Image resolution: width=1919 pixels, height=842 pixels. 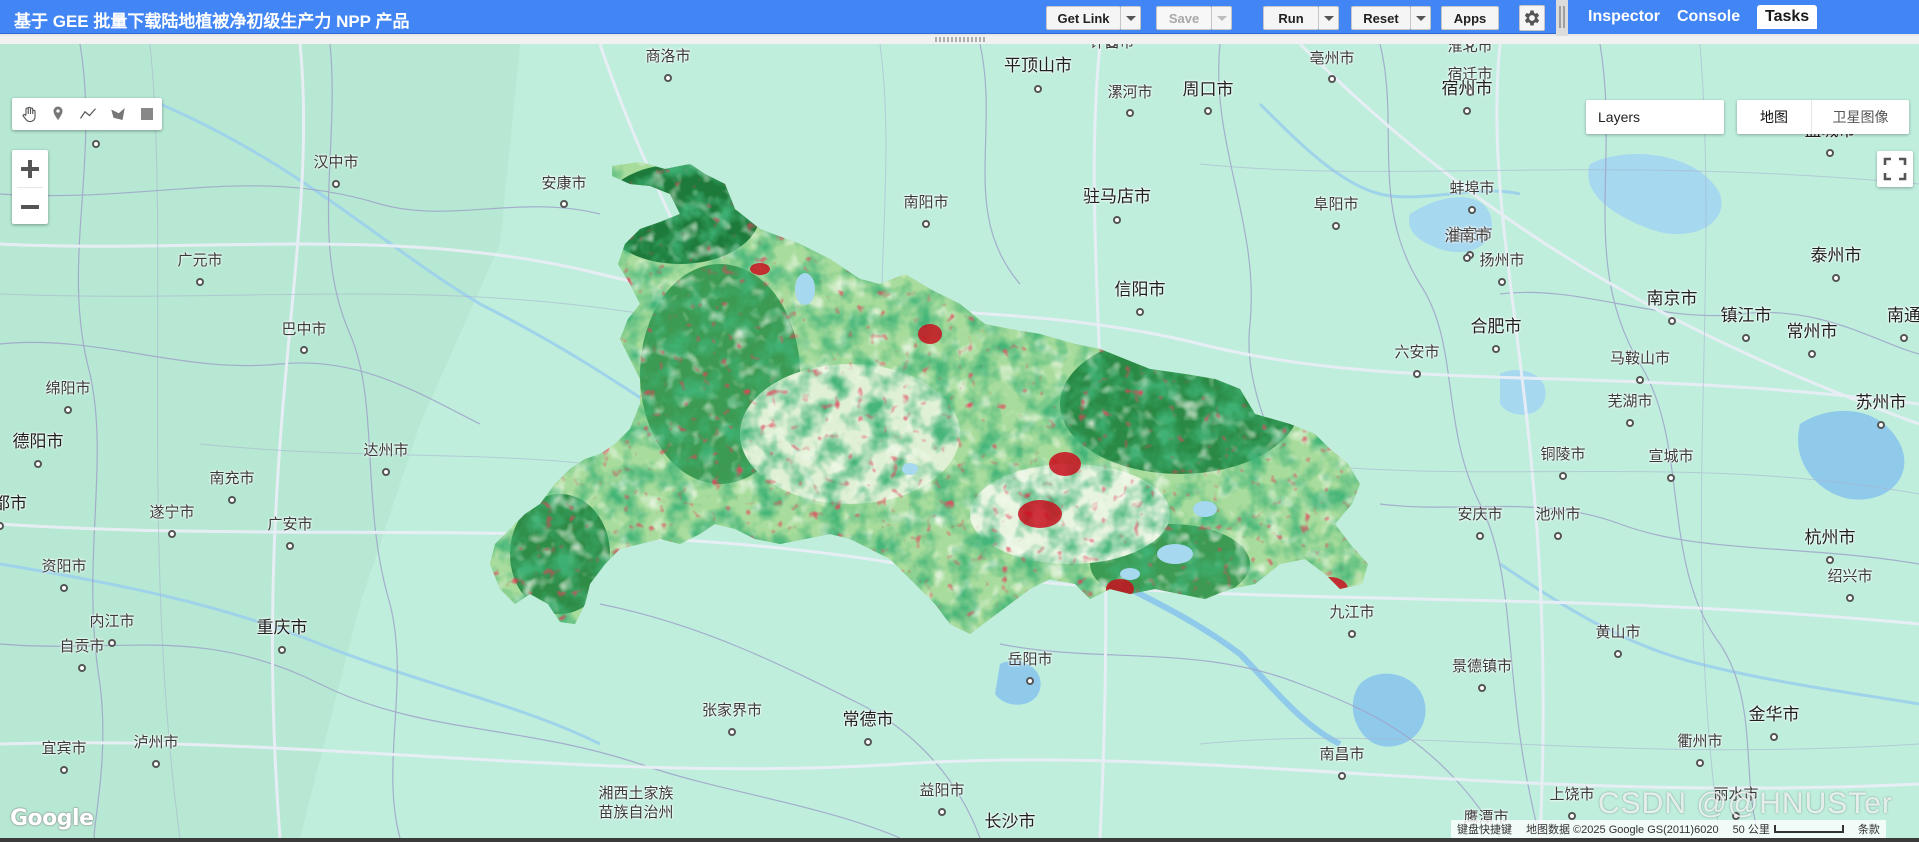 I want to click on city-label: 苏州市, so click(x=1881, y=402).